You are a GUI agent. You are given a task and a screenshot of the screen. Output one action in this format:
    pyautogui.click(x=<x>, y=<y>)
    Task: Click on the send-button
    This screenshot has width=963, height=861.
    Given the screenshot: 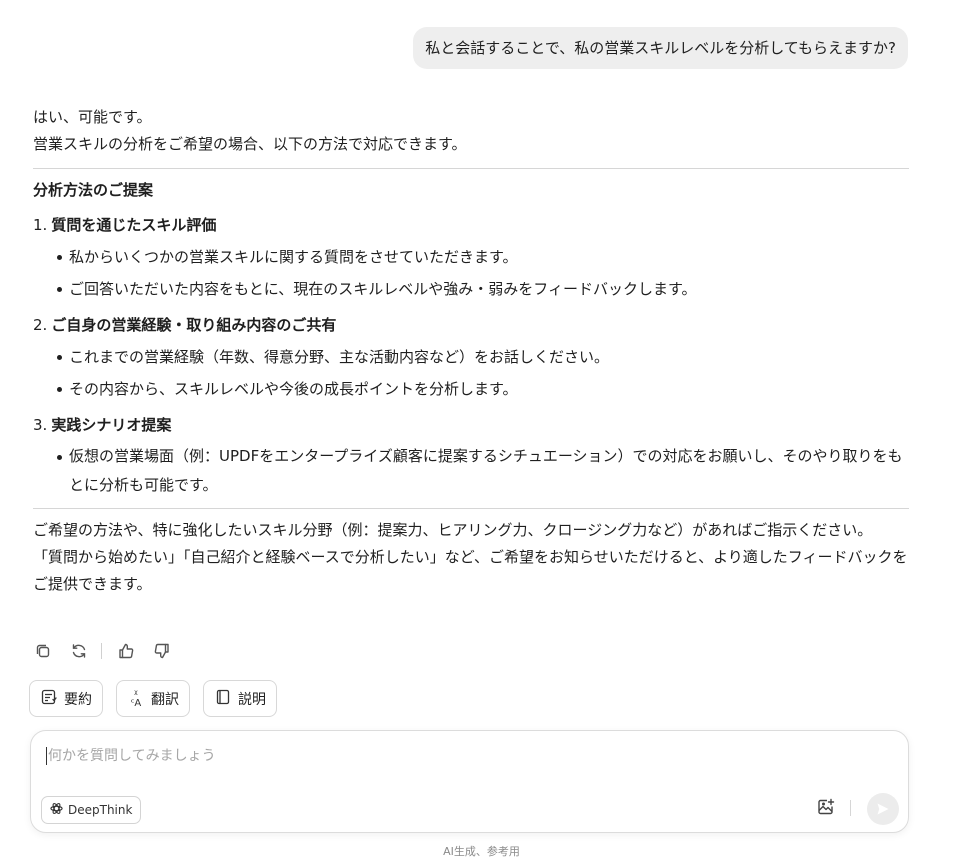 What is the action you would take?
    pyautogui.click(x=883, y=809)
    